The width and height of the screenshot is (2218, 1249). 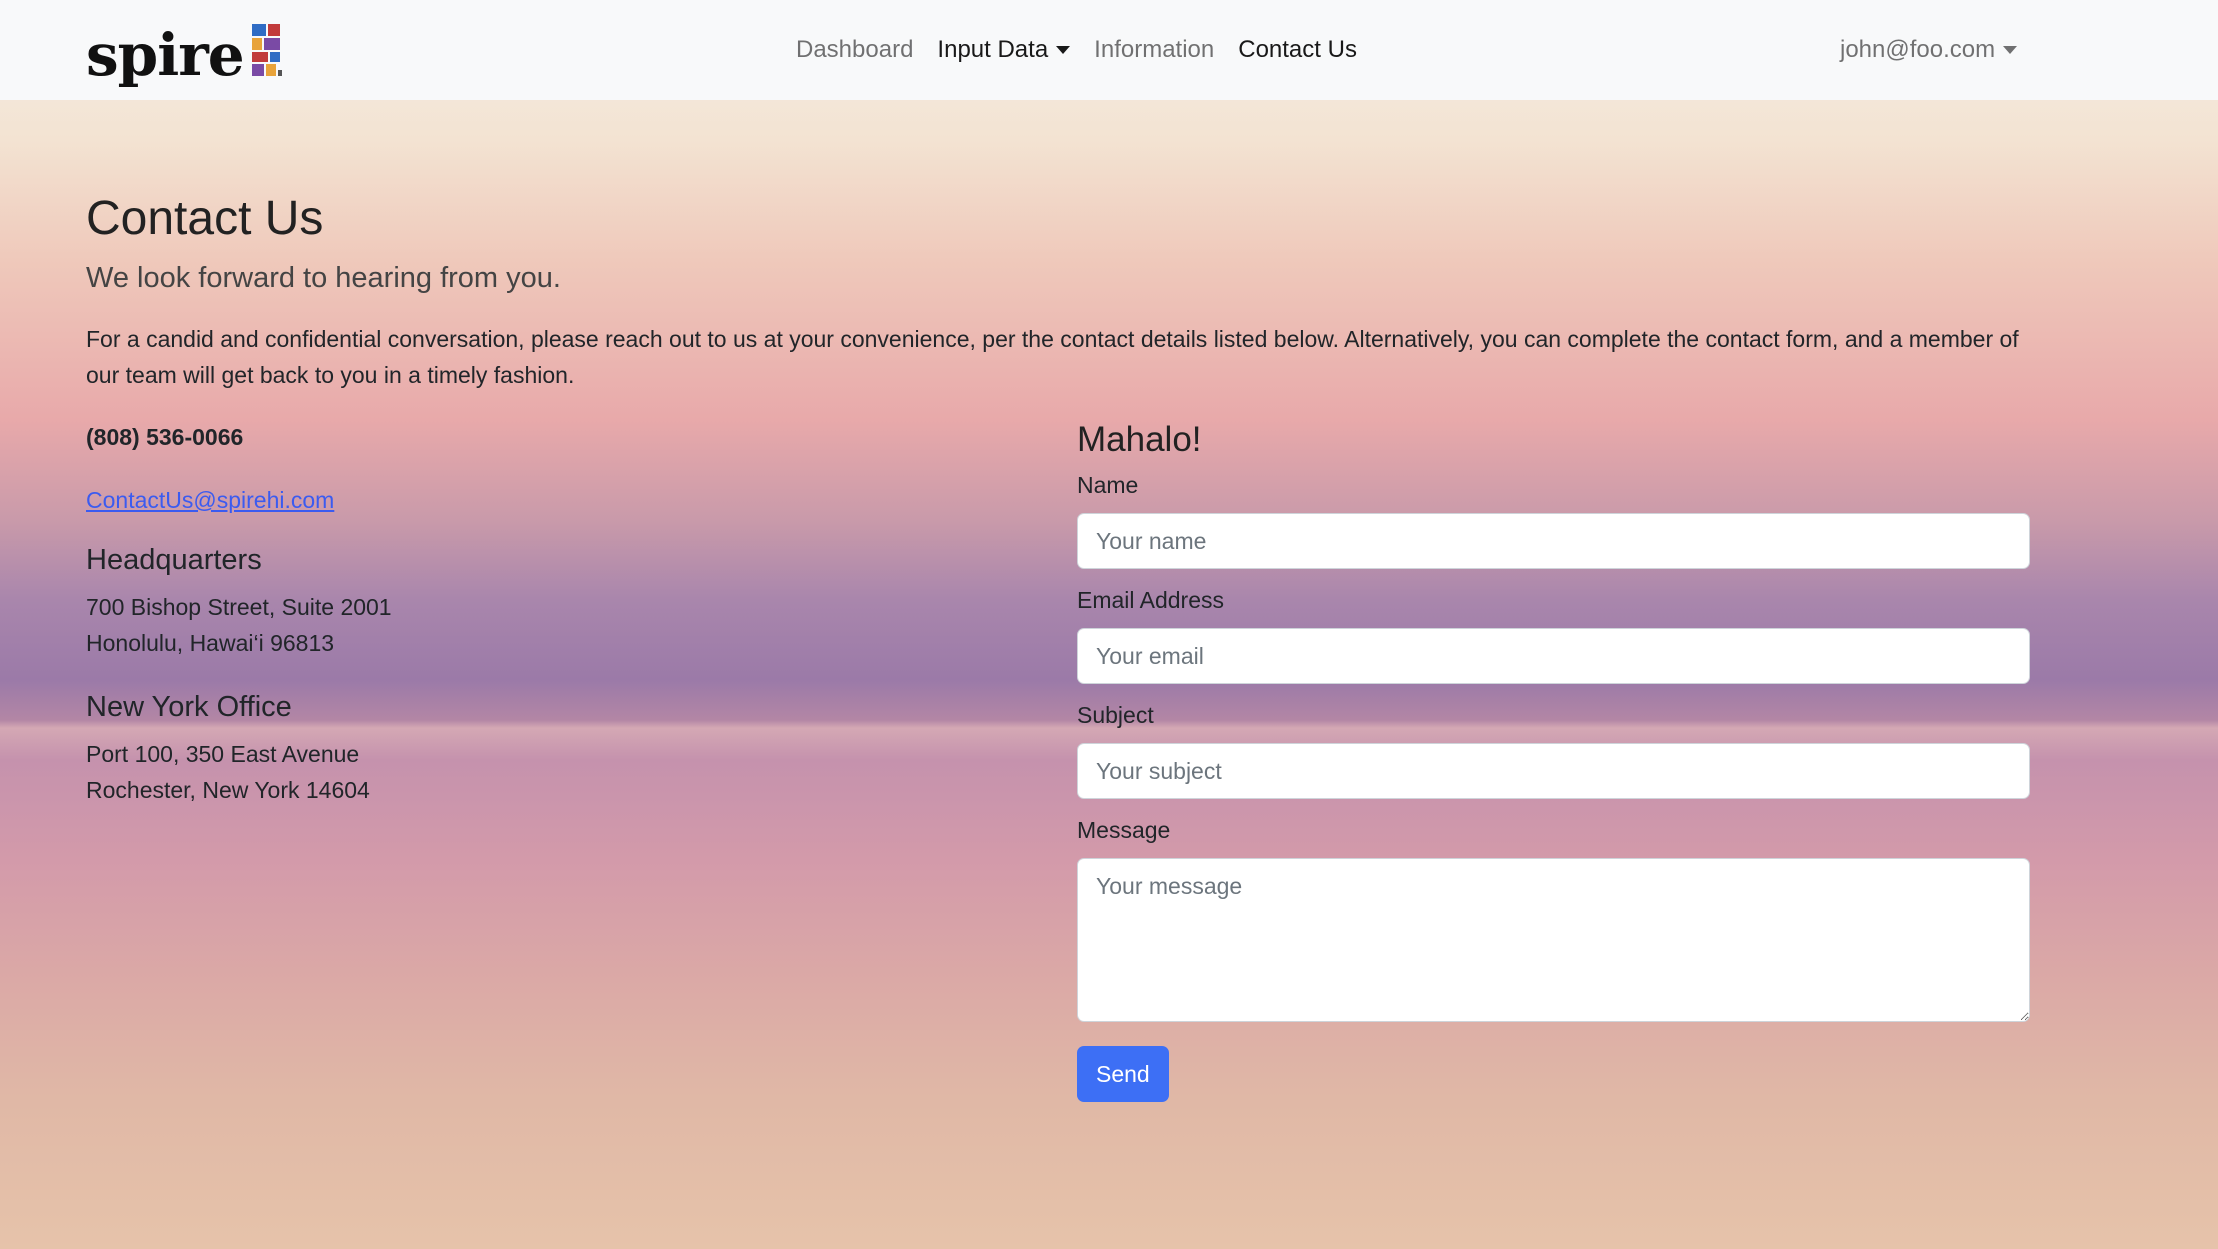 I want to click on page-title: Contact Us, so click(x=205, y=218).